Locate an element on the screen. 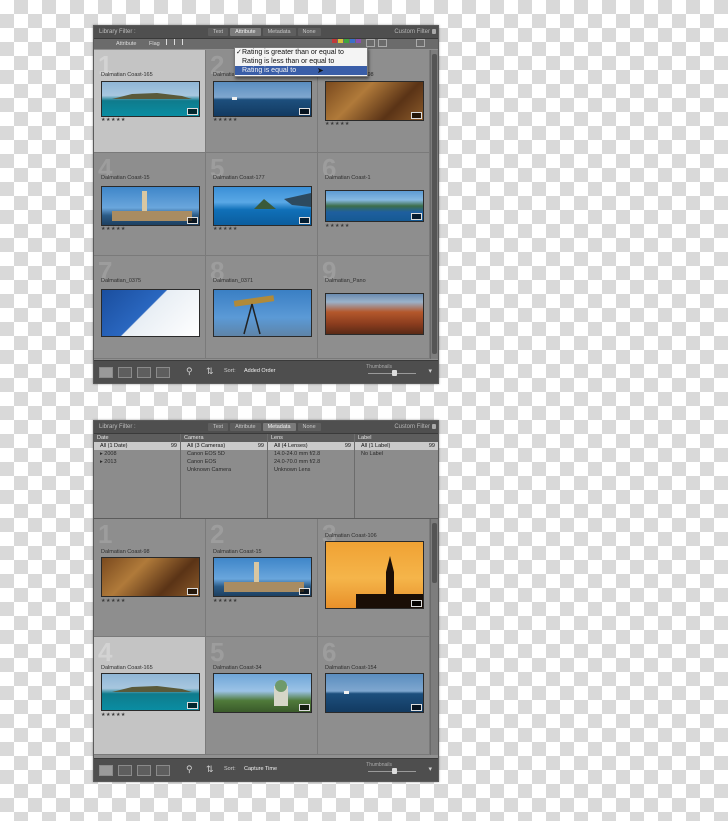 The width and height of the screenshot is (728, 821). grid-cell: 5 Dalmatian Coast-177 ★★★★★ is located at coordinates (262, 204).